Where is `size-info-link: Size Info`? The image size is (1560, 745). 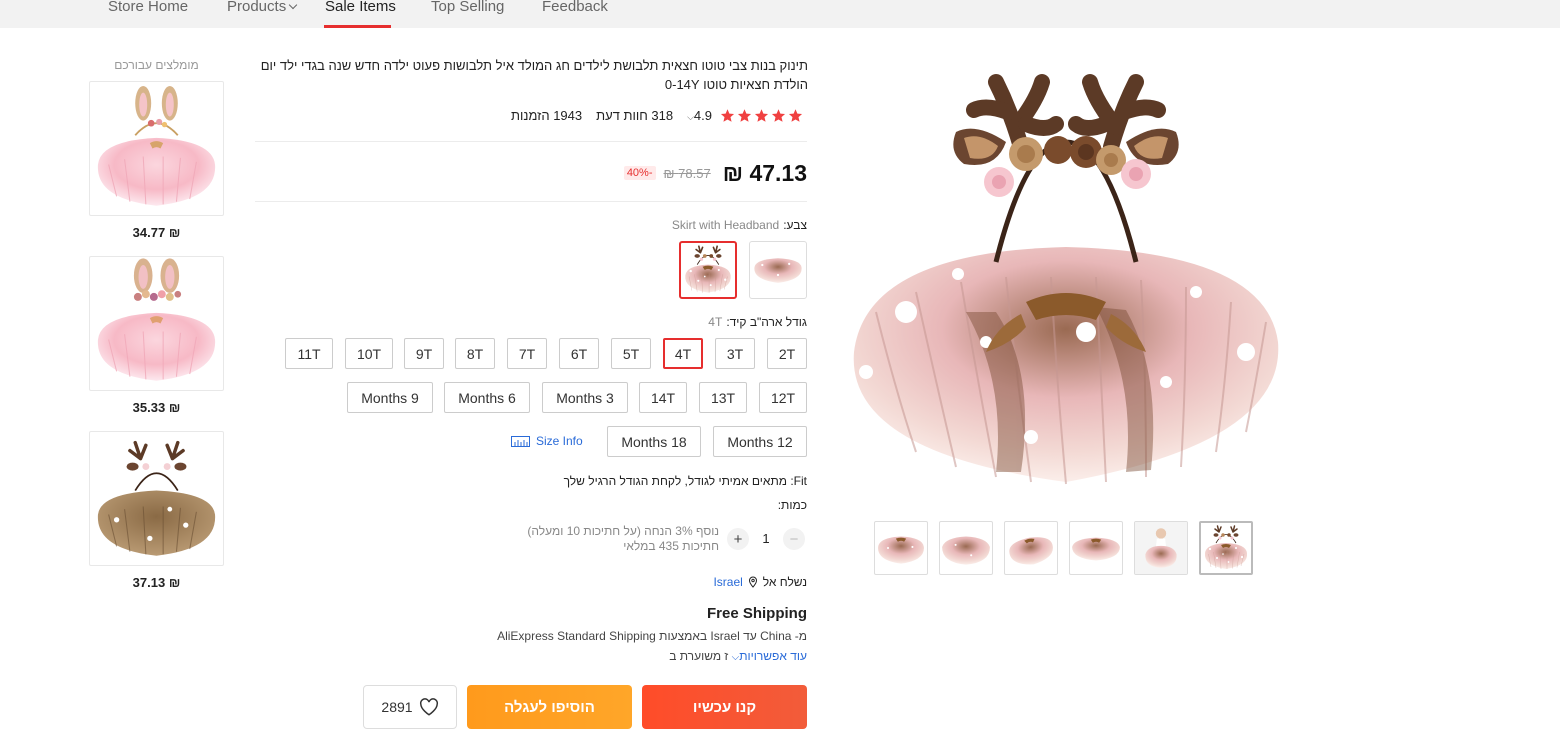
size-info-link: Size Info is located at coordinates (547, 441).